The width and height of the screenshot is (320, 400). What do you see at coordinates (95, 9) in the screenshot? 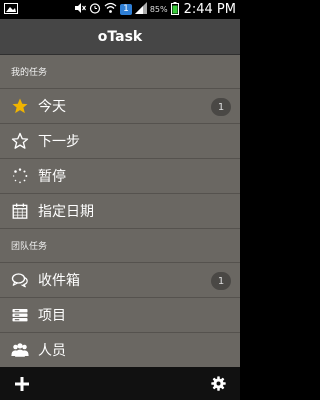
I see `alarm-icon` at bounding box center [95, 9].